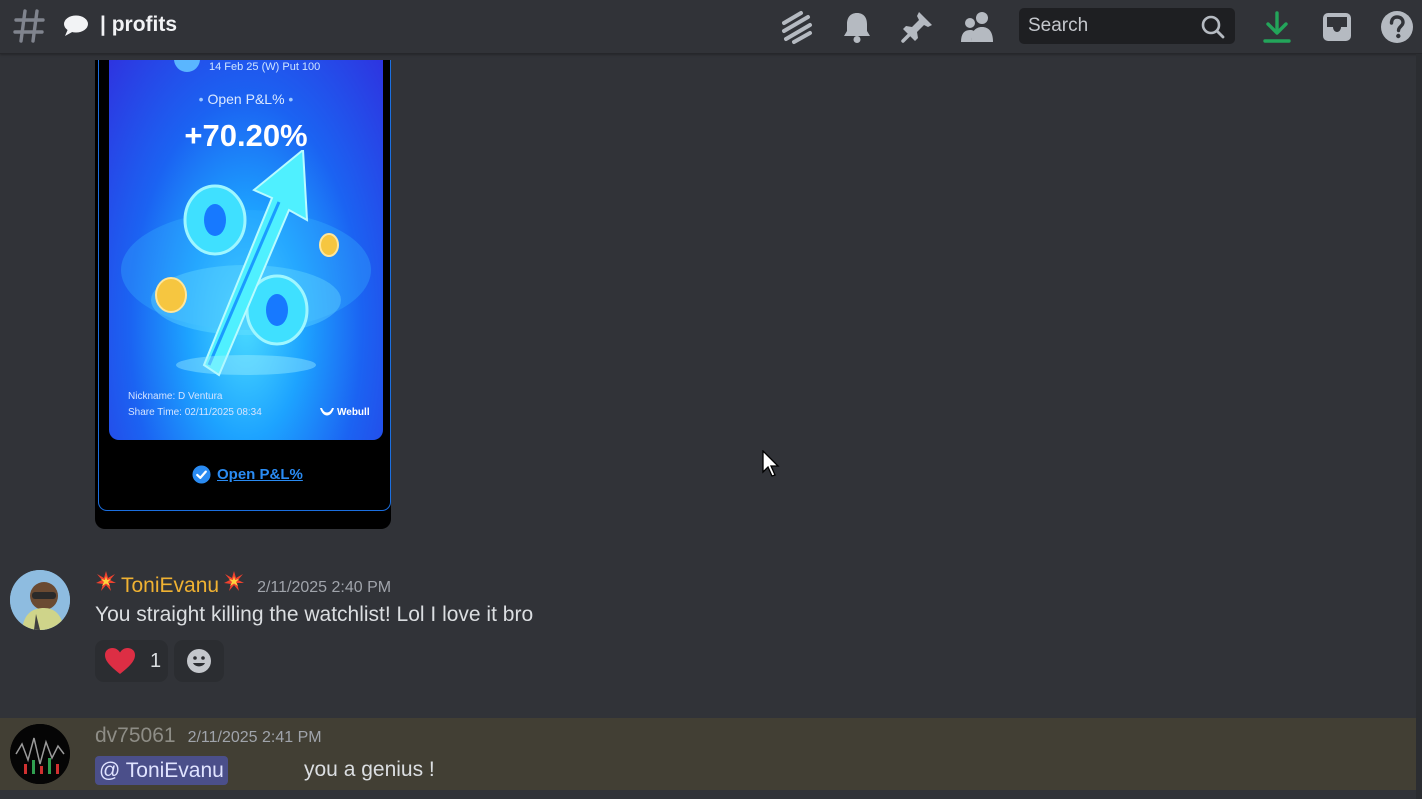 Image resolution: width=1422 pixels, height=799 pixels. I want to click on mention-label: @ ToniEvanu, so click(161, 770).